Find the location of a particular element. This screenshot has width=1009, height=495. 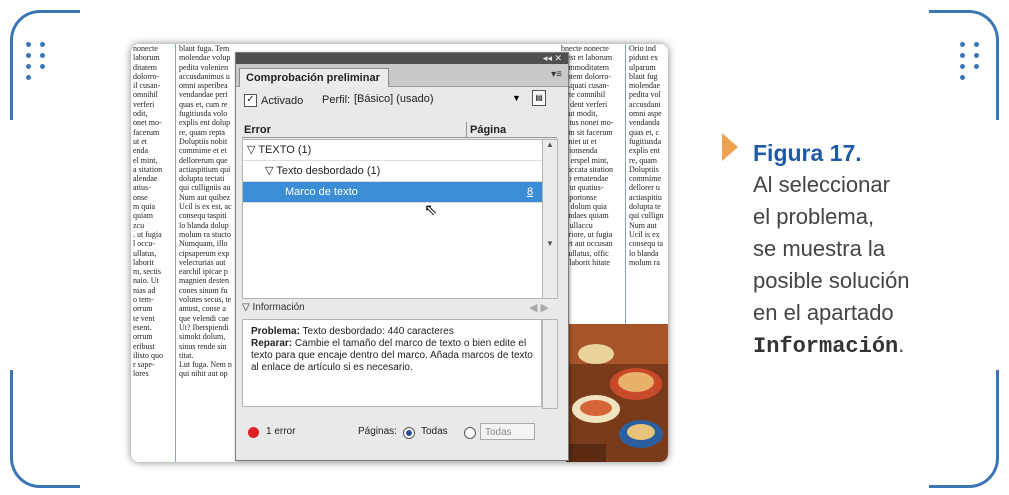

caption-line: el problema, is located at coordinates (814, 216).